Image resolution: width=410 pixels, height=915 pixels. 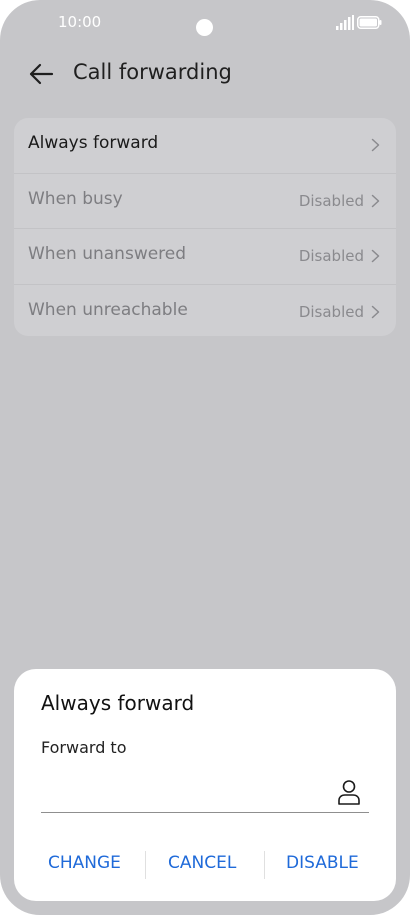 I want to click on battery-icon, so click(x=369, y=22).